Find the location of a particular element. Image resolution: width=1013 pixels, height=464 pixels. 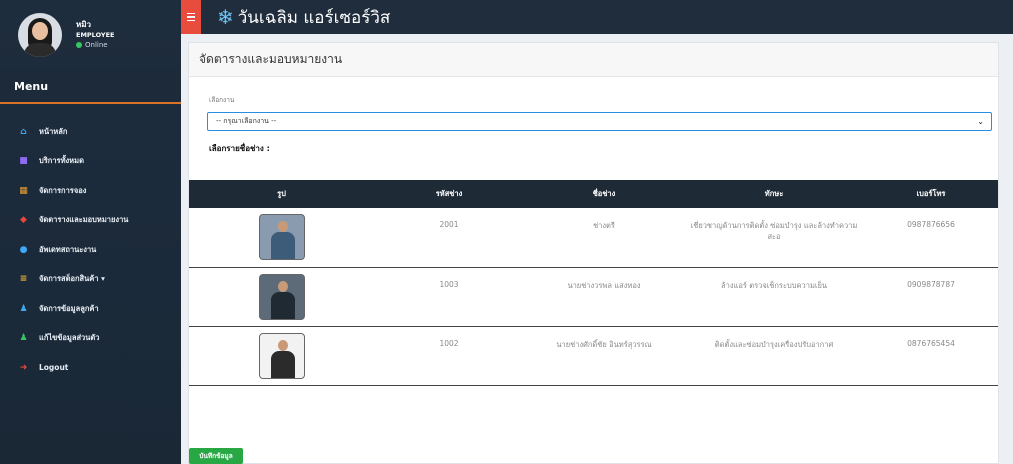

page-title: จัดตารางและมอบหมายงาน is located at coordinates (593, 60).